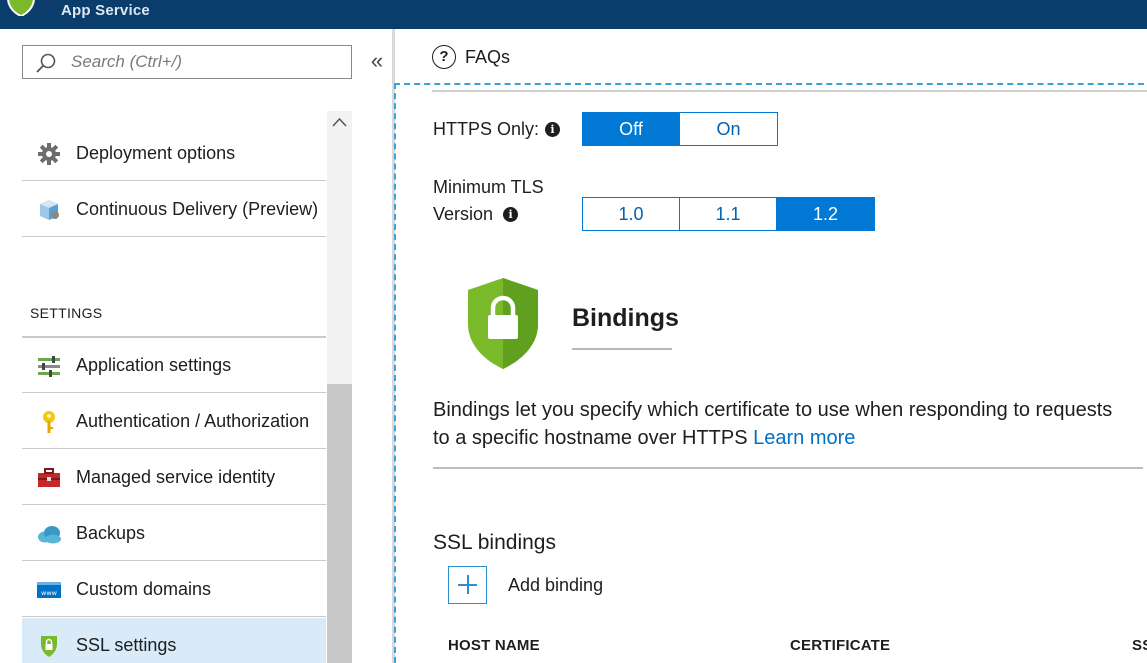 This screenshot has width=1147, height=663. Describe the element at coordinates (789, 91) in the screenshot. I see `content-top-divider` at that location.